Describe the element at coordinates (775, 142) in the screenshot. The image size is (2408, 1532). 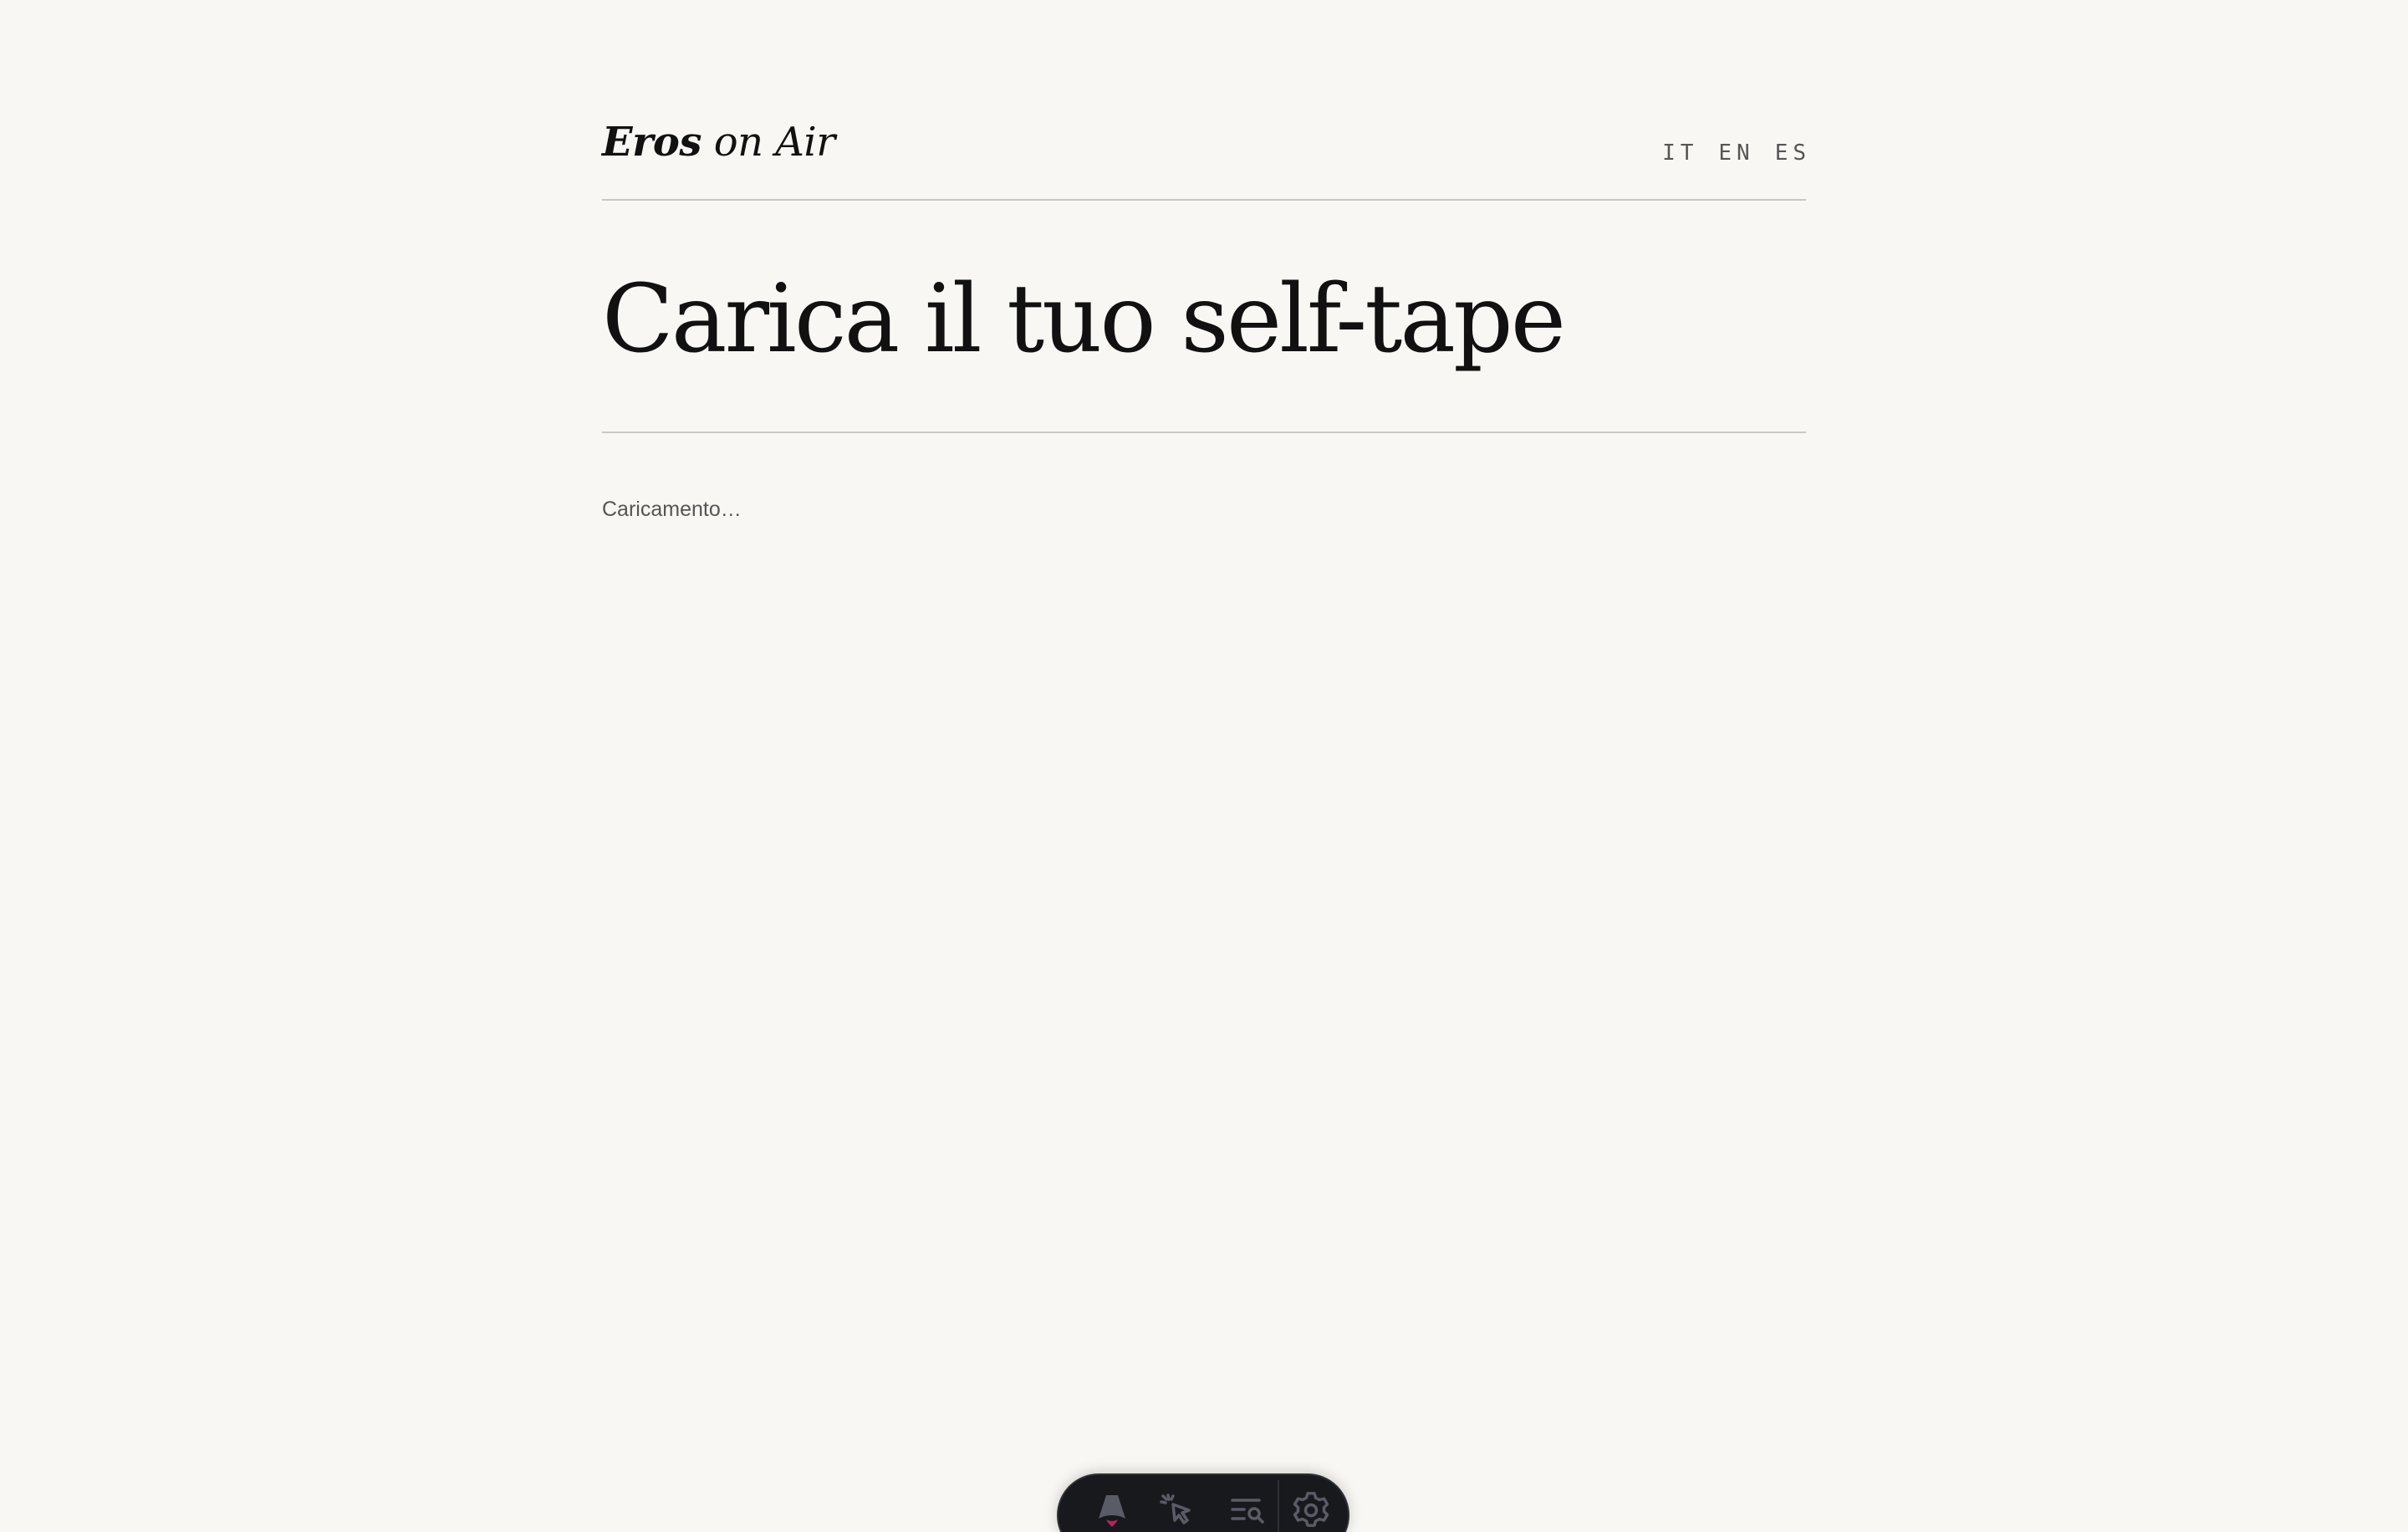
I see `logo-word-on-air: on Air` at that location.